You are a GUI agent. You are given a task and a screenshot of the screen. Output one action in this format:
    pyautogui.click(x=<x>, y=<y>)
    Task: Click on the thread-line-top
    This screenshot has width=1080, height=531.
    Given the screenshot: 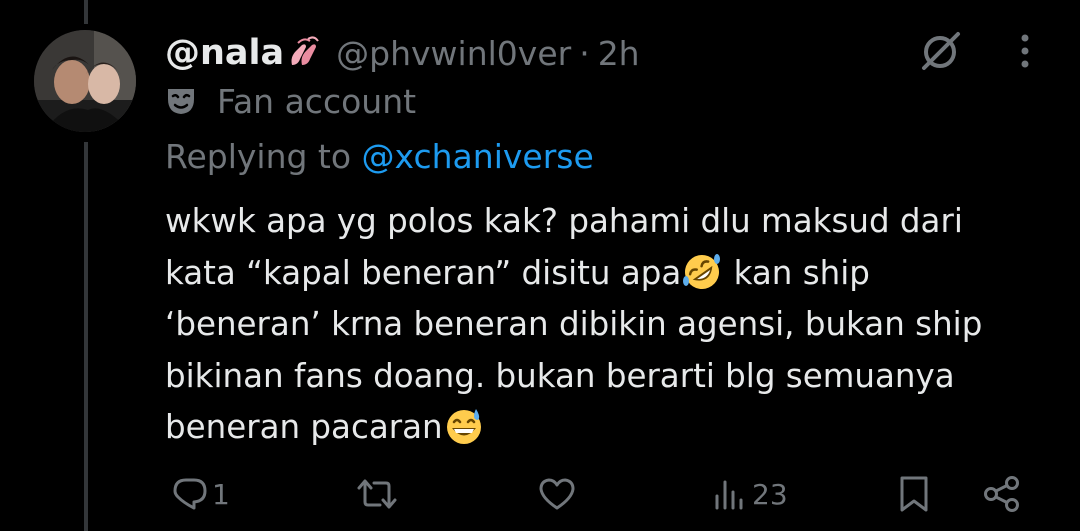 What is the action you would take?
    pyautogui.click(x=86, y=12)
    